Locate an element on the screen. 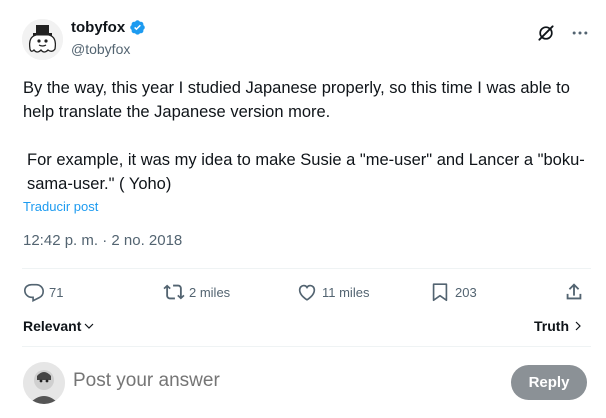 The height and width of the screenshot is (418, 606). sort-truth-link: Truth is located at coordinates (559, 326).